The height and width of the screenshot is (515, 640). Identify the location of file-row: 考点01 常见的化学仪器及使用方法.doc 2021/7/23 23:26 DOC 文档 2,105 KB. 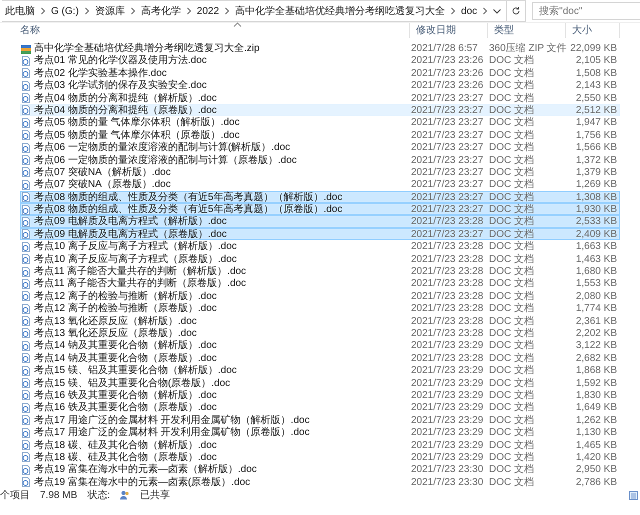
(320, 60).